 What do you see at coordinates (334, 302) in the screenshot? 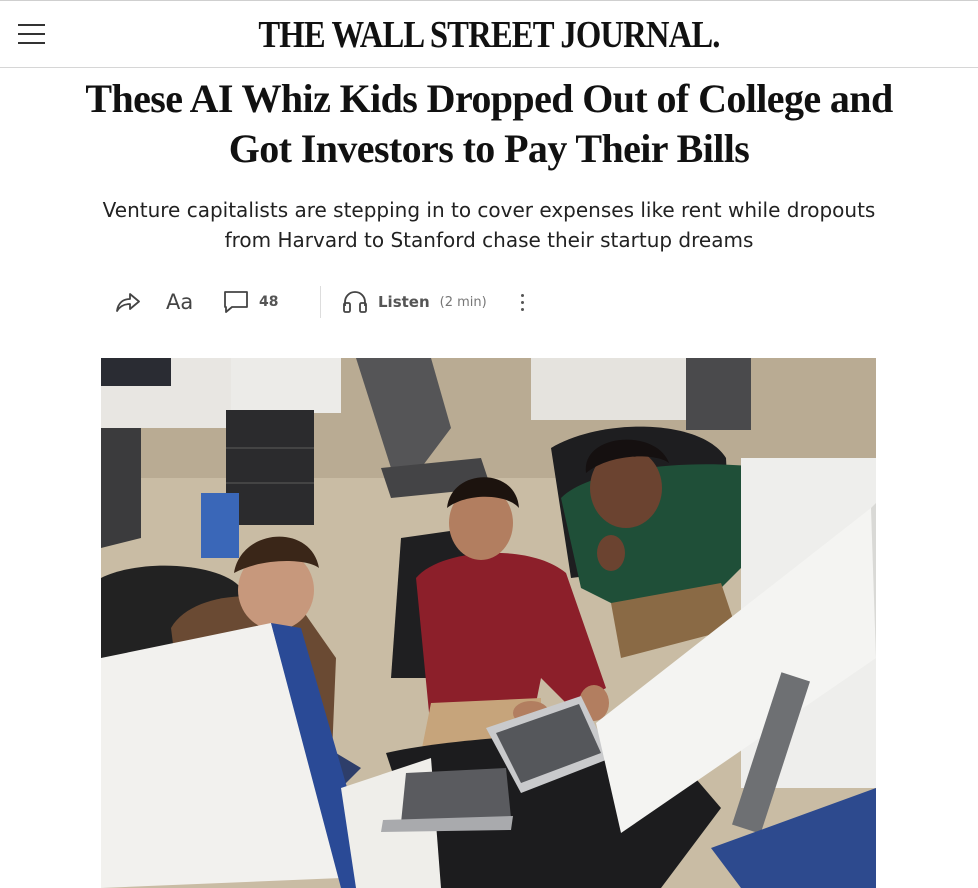
I see `article-toolbar: Aa 48 Listen (2 min)` at bounding box center [334, 302].